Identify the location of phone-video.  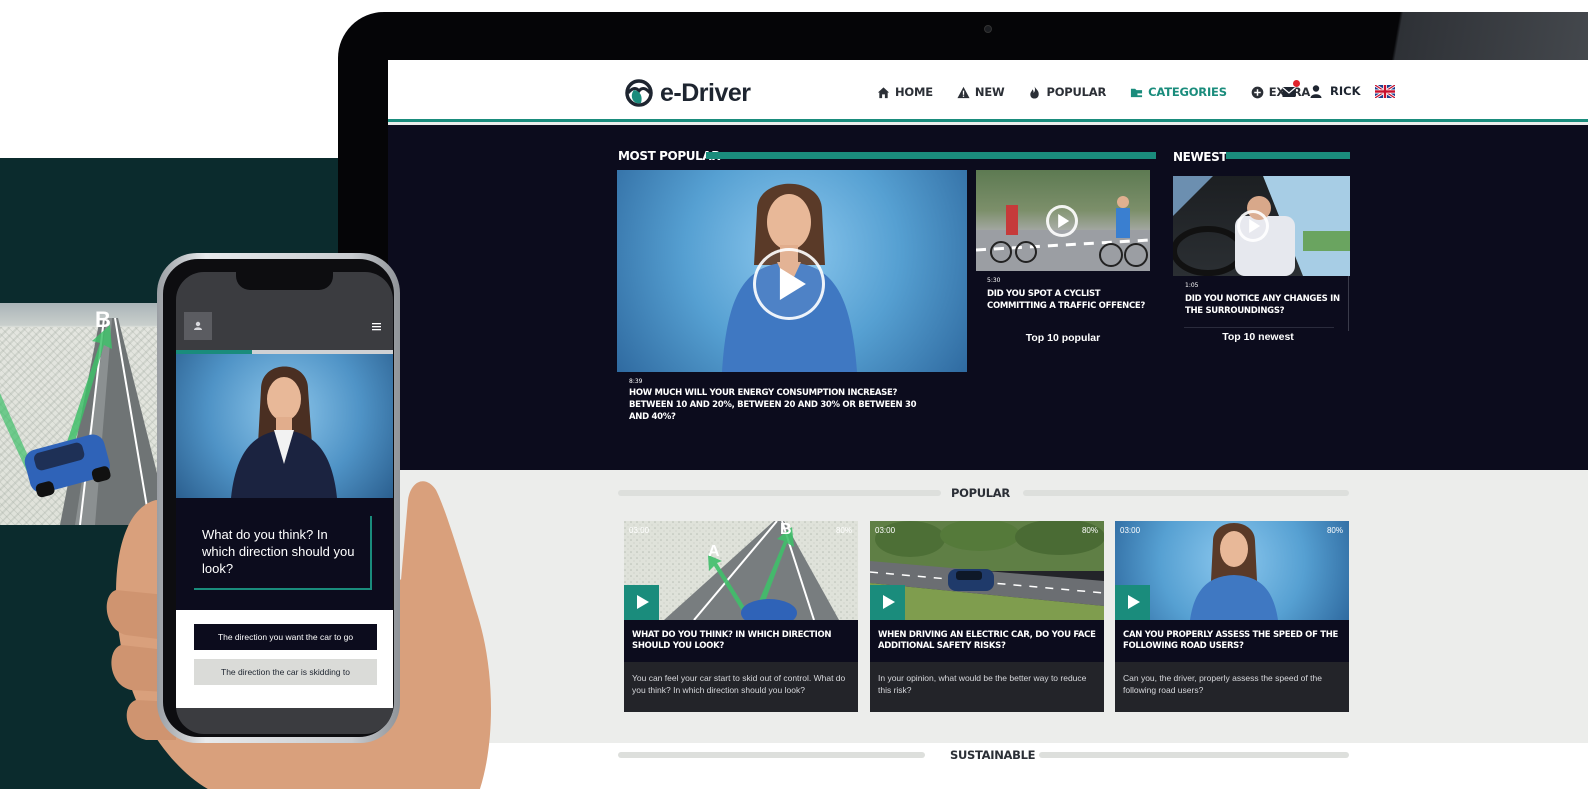
(284, 426).